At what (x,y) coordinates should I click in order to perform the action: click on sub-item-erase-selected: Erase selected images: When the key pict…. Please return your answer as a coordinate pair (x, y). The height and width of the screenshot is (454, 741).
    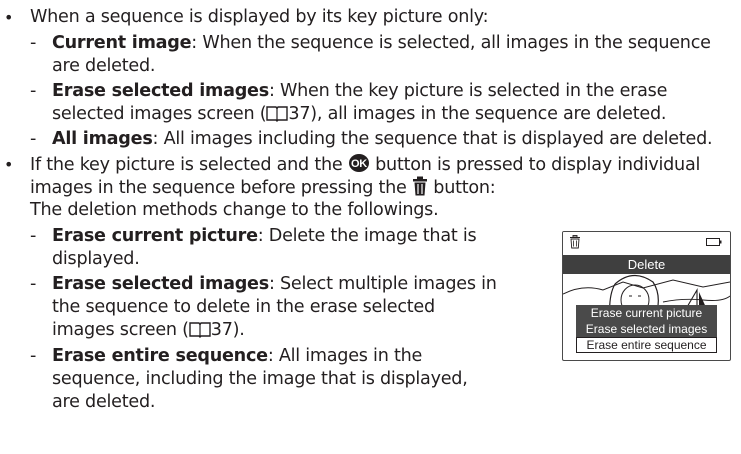
    Looking at the image, I should click on (359, 91).